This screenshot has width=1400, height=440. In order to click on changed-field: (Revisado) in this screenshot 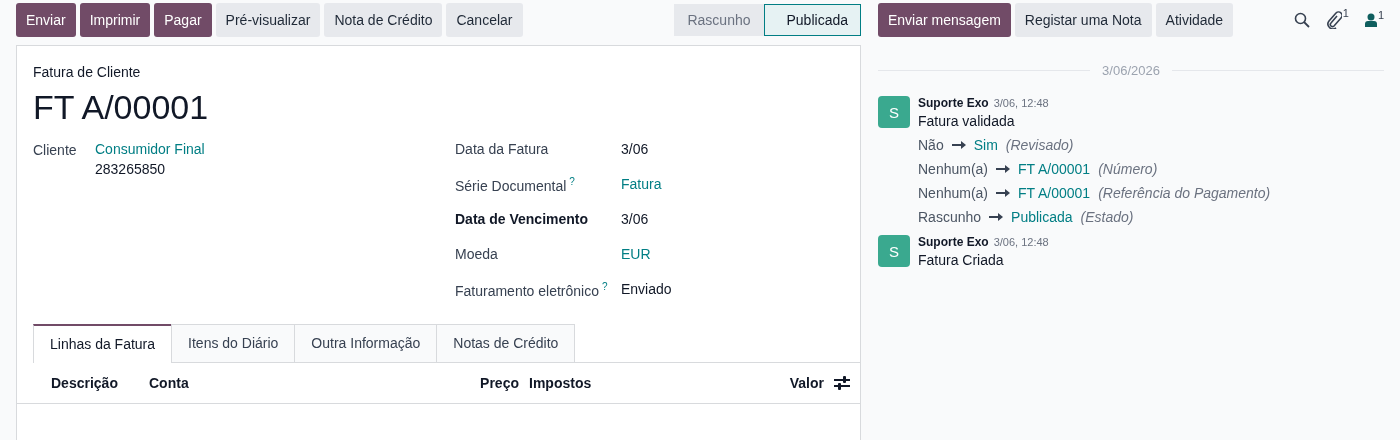, I will do `click(1039, 145)`.